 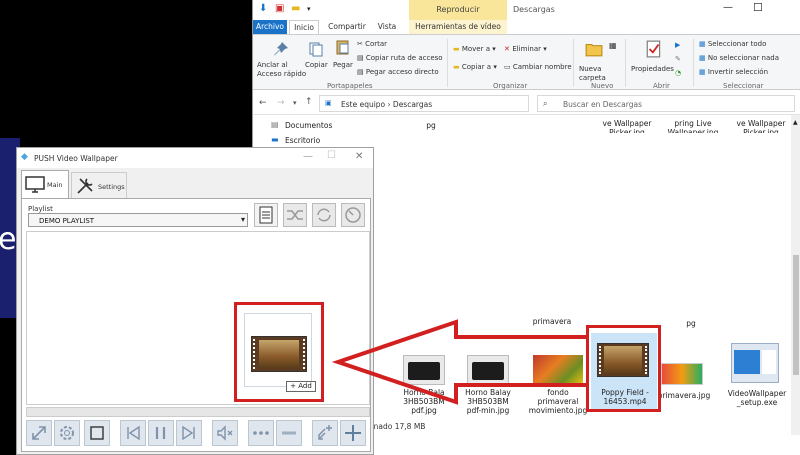 What do you see at coordinates (301, 386) in the screenshot?
I see `add-drop-badge: + Add` at bounding box center [301, 386].